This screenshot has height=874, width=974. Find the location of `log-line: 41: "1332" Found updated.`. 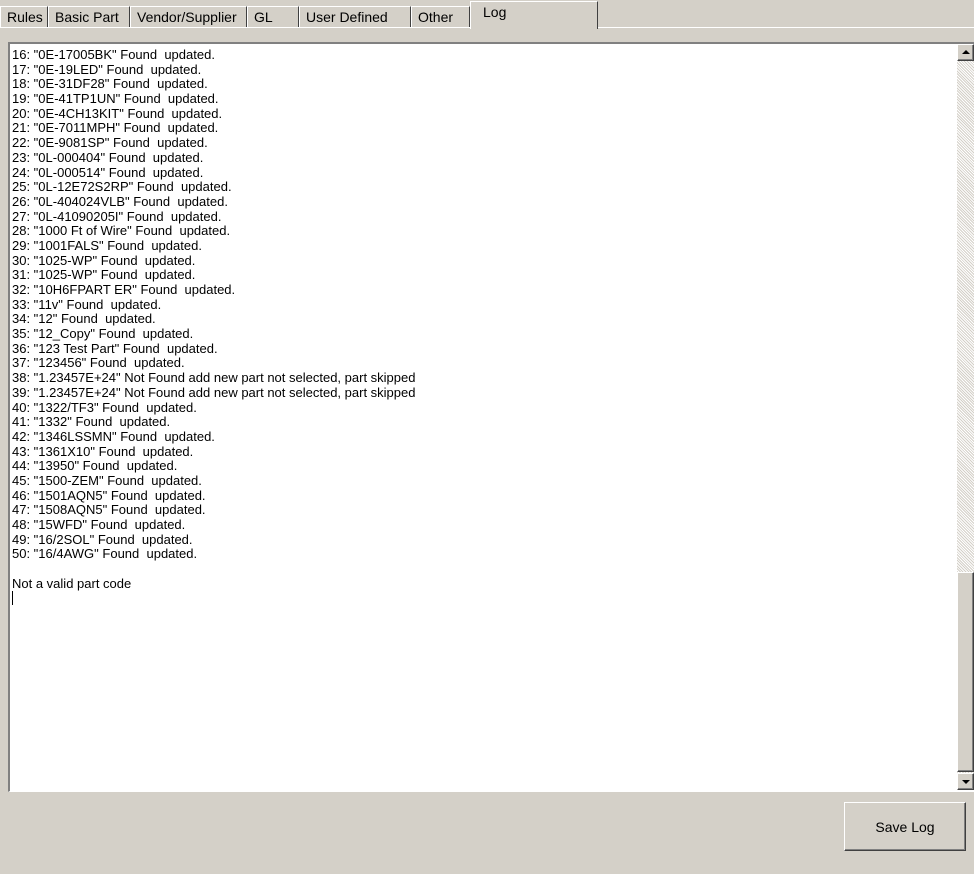

log-line: 41: "1332" Found updated. is located at coordinates (91, 422).